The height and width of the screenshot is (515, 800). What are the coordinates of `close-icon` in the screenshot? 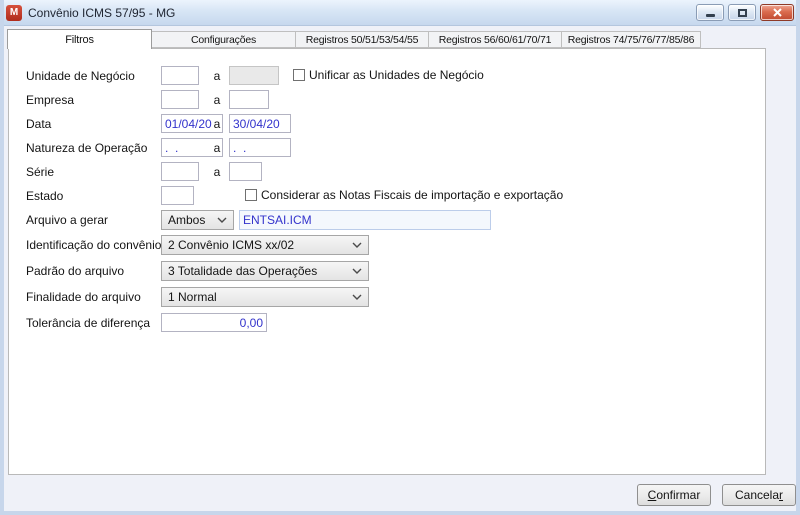 It's located at (777, 12).